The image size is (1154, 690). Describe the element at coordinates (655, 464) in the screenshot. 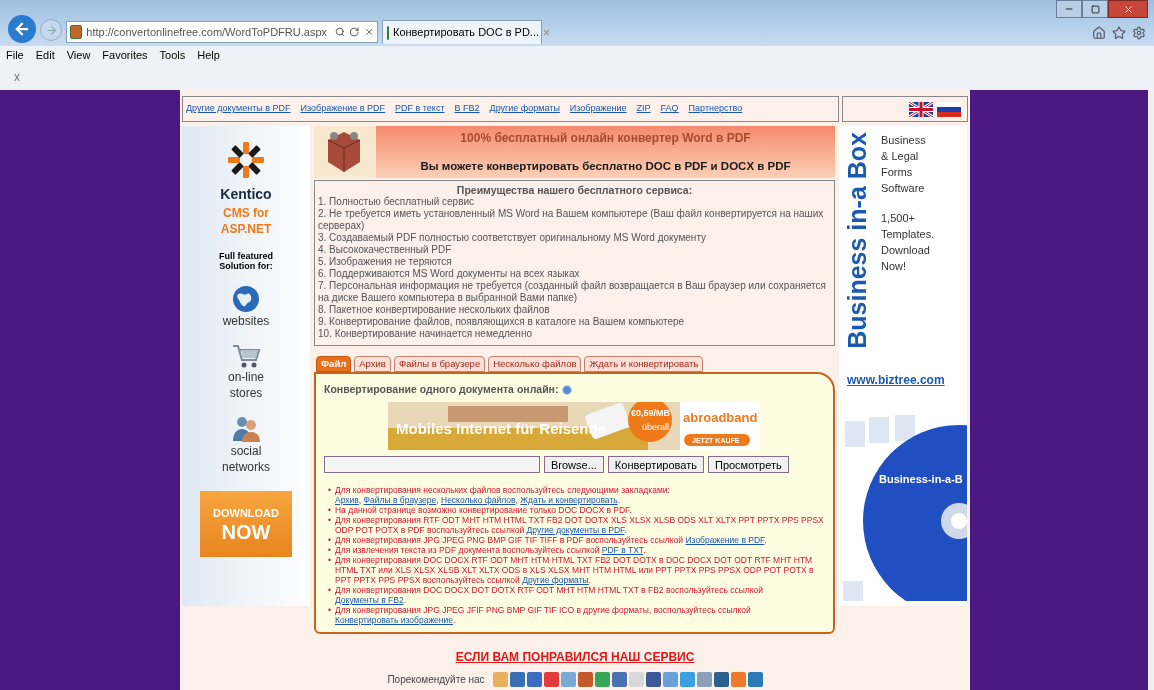

I see `form-button: Конвертировать` at that location.